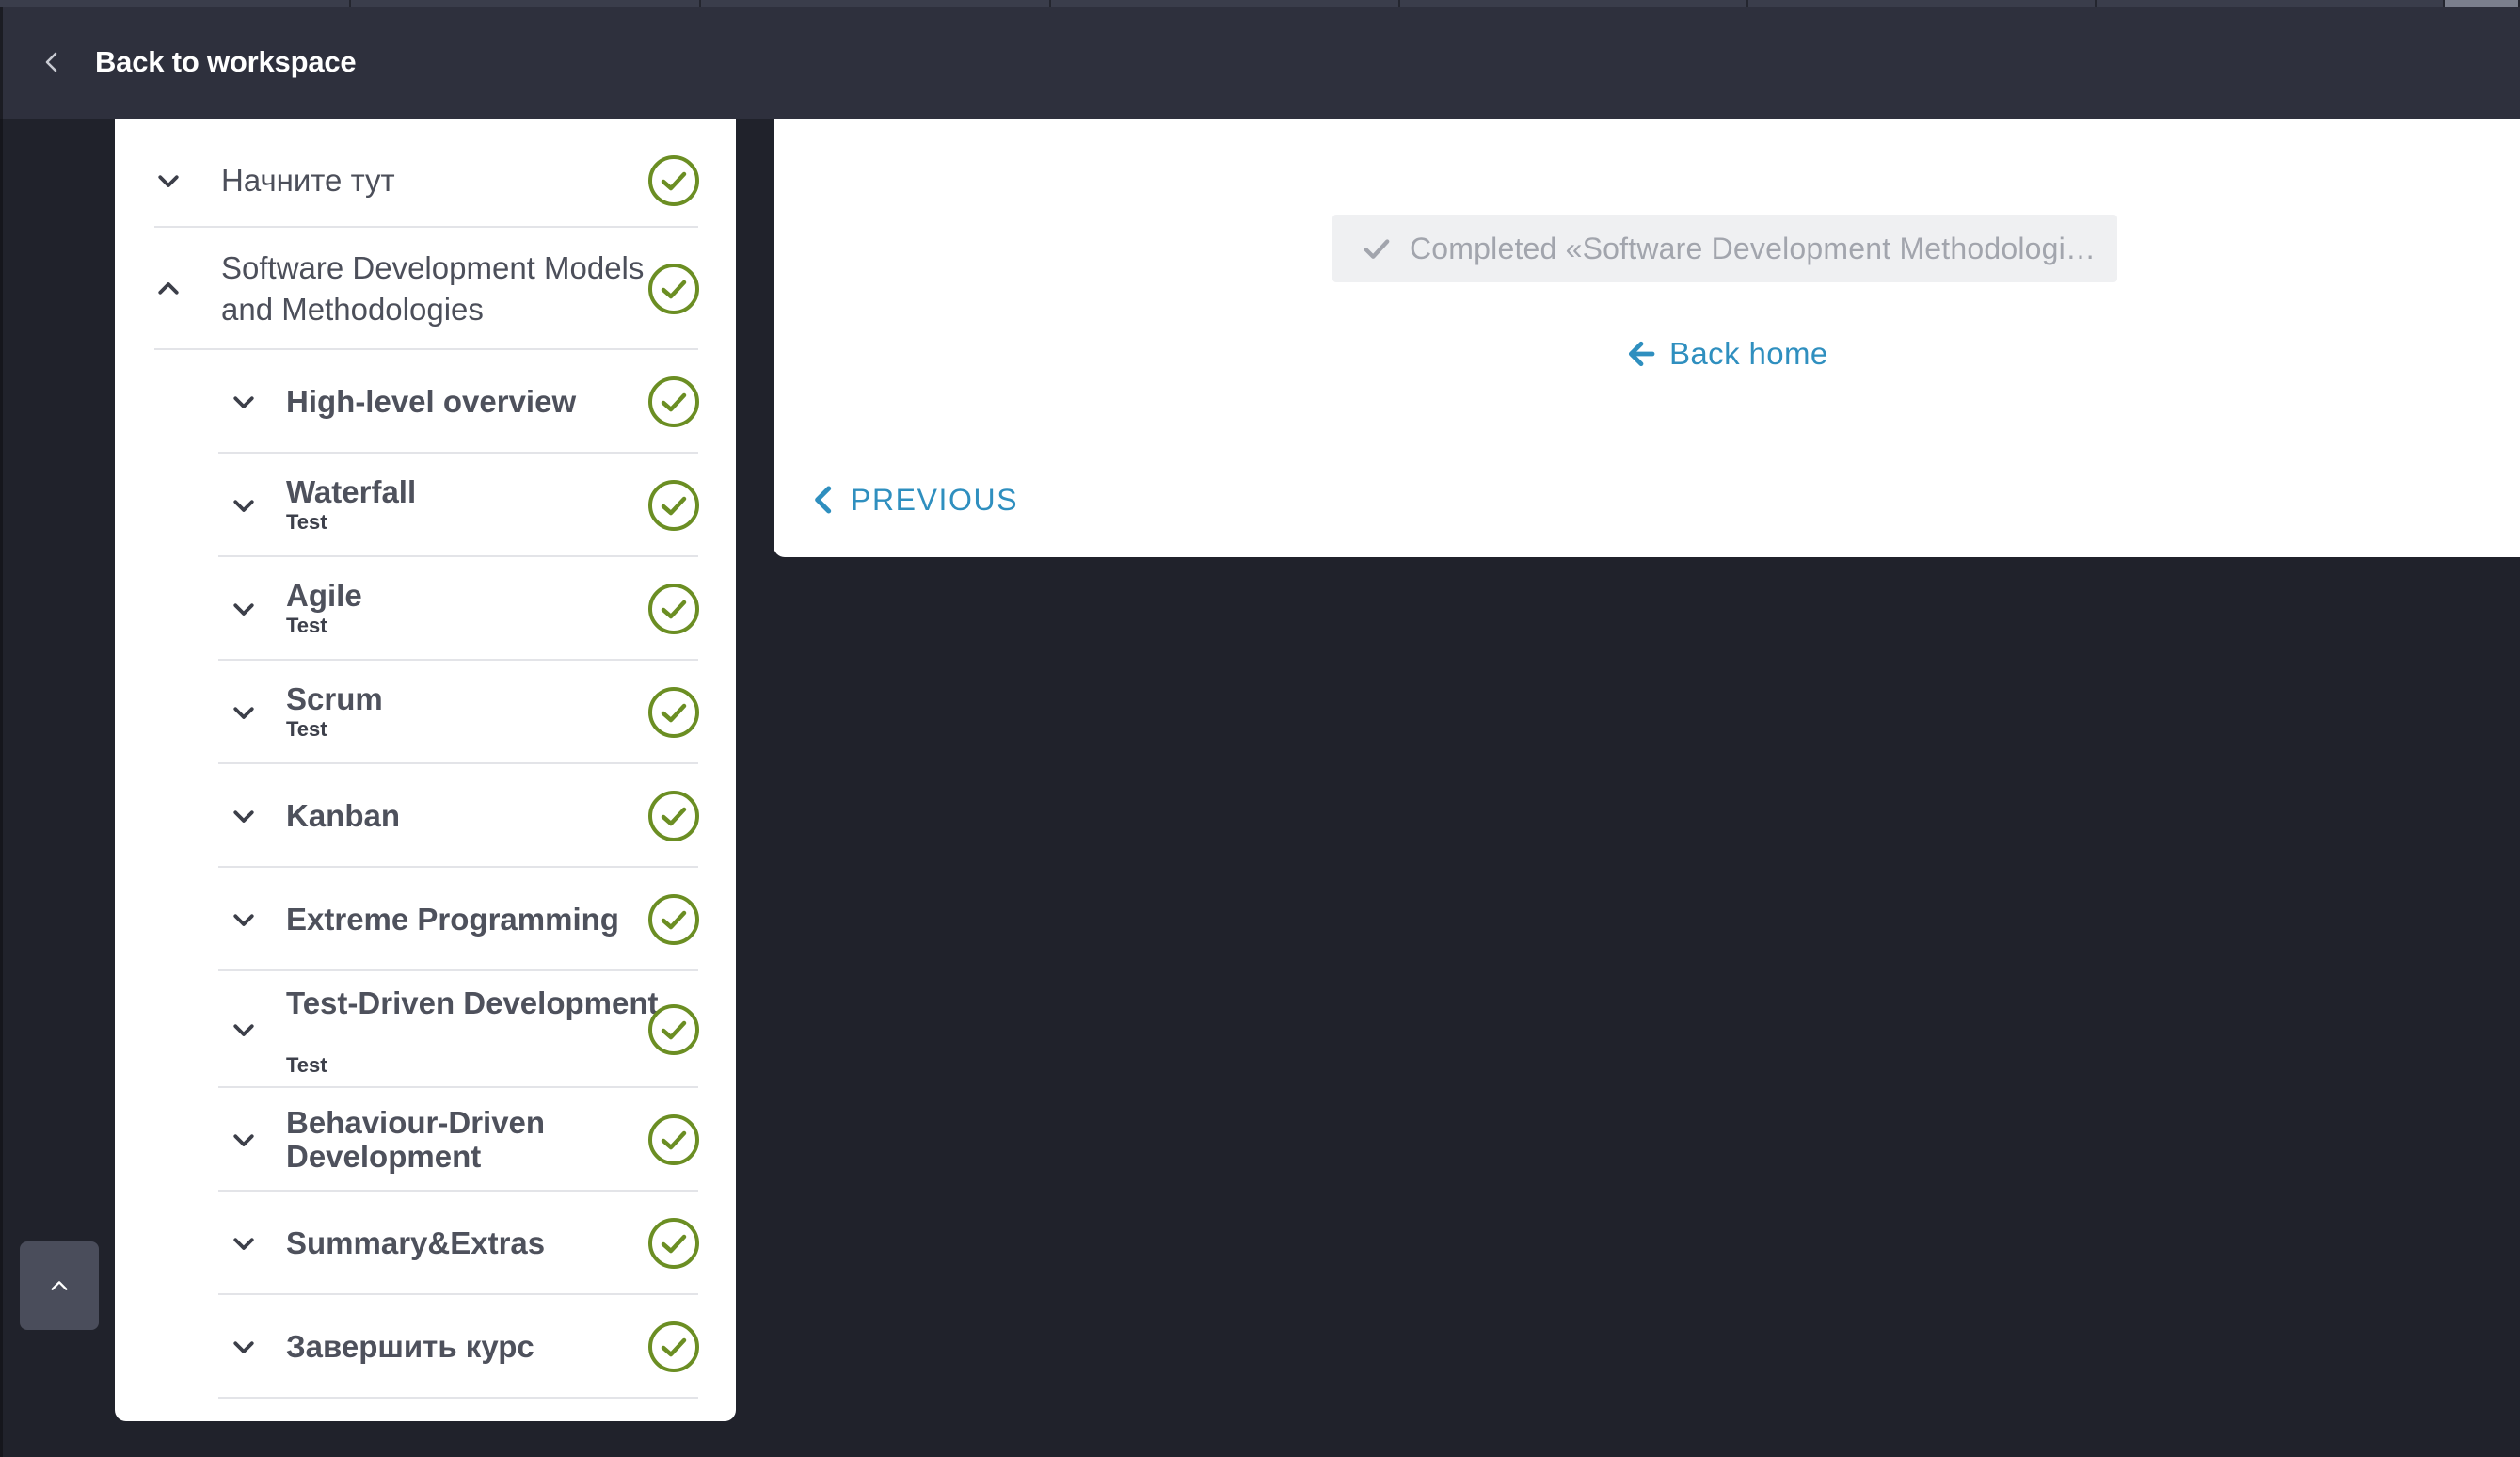 The width and height of the screenshot is (2520, 1457). What do you see at coordinates (308, 181) in the screenshot?
I see `section-title: Начните тут` at bounding box center [308, 181].